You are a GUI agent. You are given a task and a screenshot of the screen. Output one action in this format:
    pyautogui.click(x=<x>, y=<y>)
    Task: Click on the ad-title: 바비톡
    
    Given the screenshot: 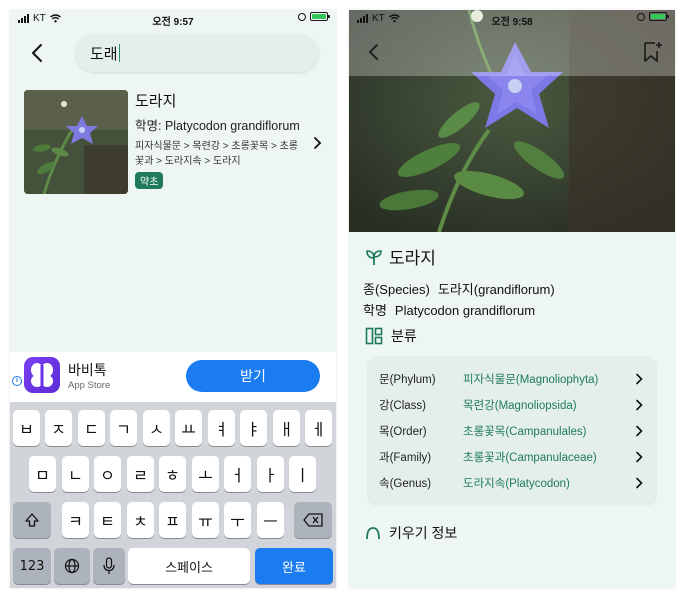 What is the action you would take?
    pyautogui.click(x=87, y=370)
    